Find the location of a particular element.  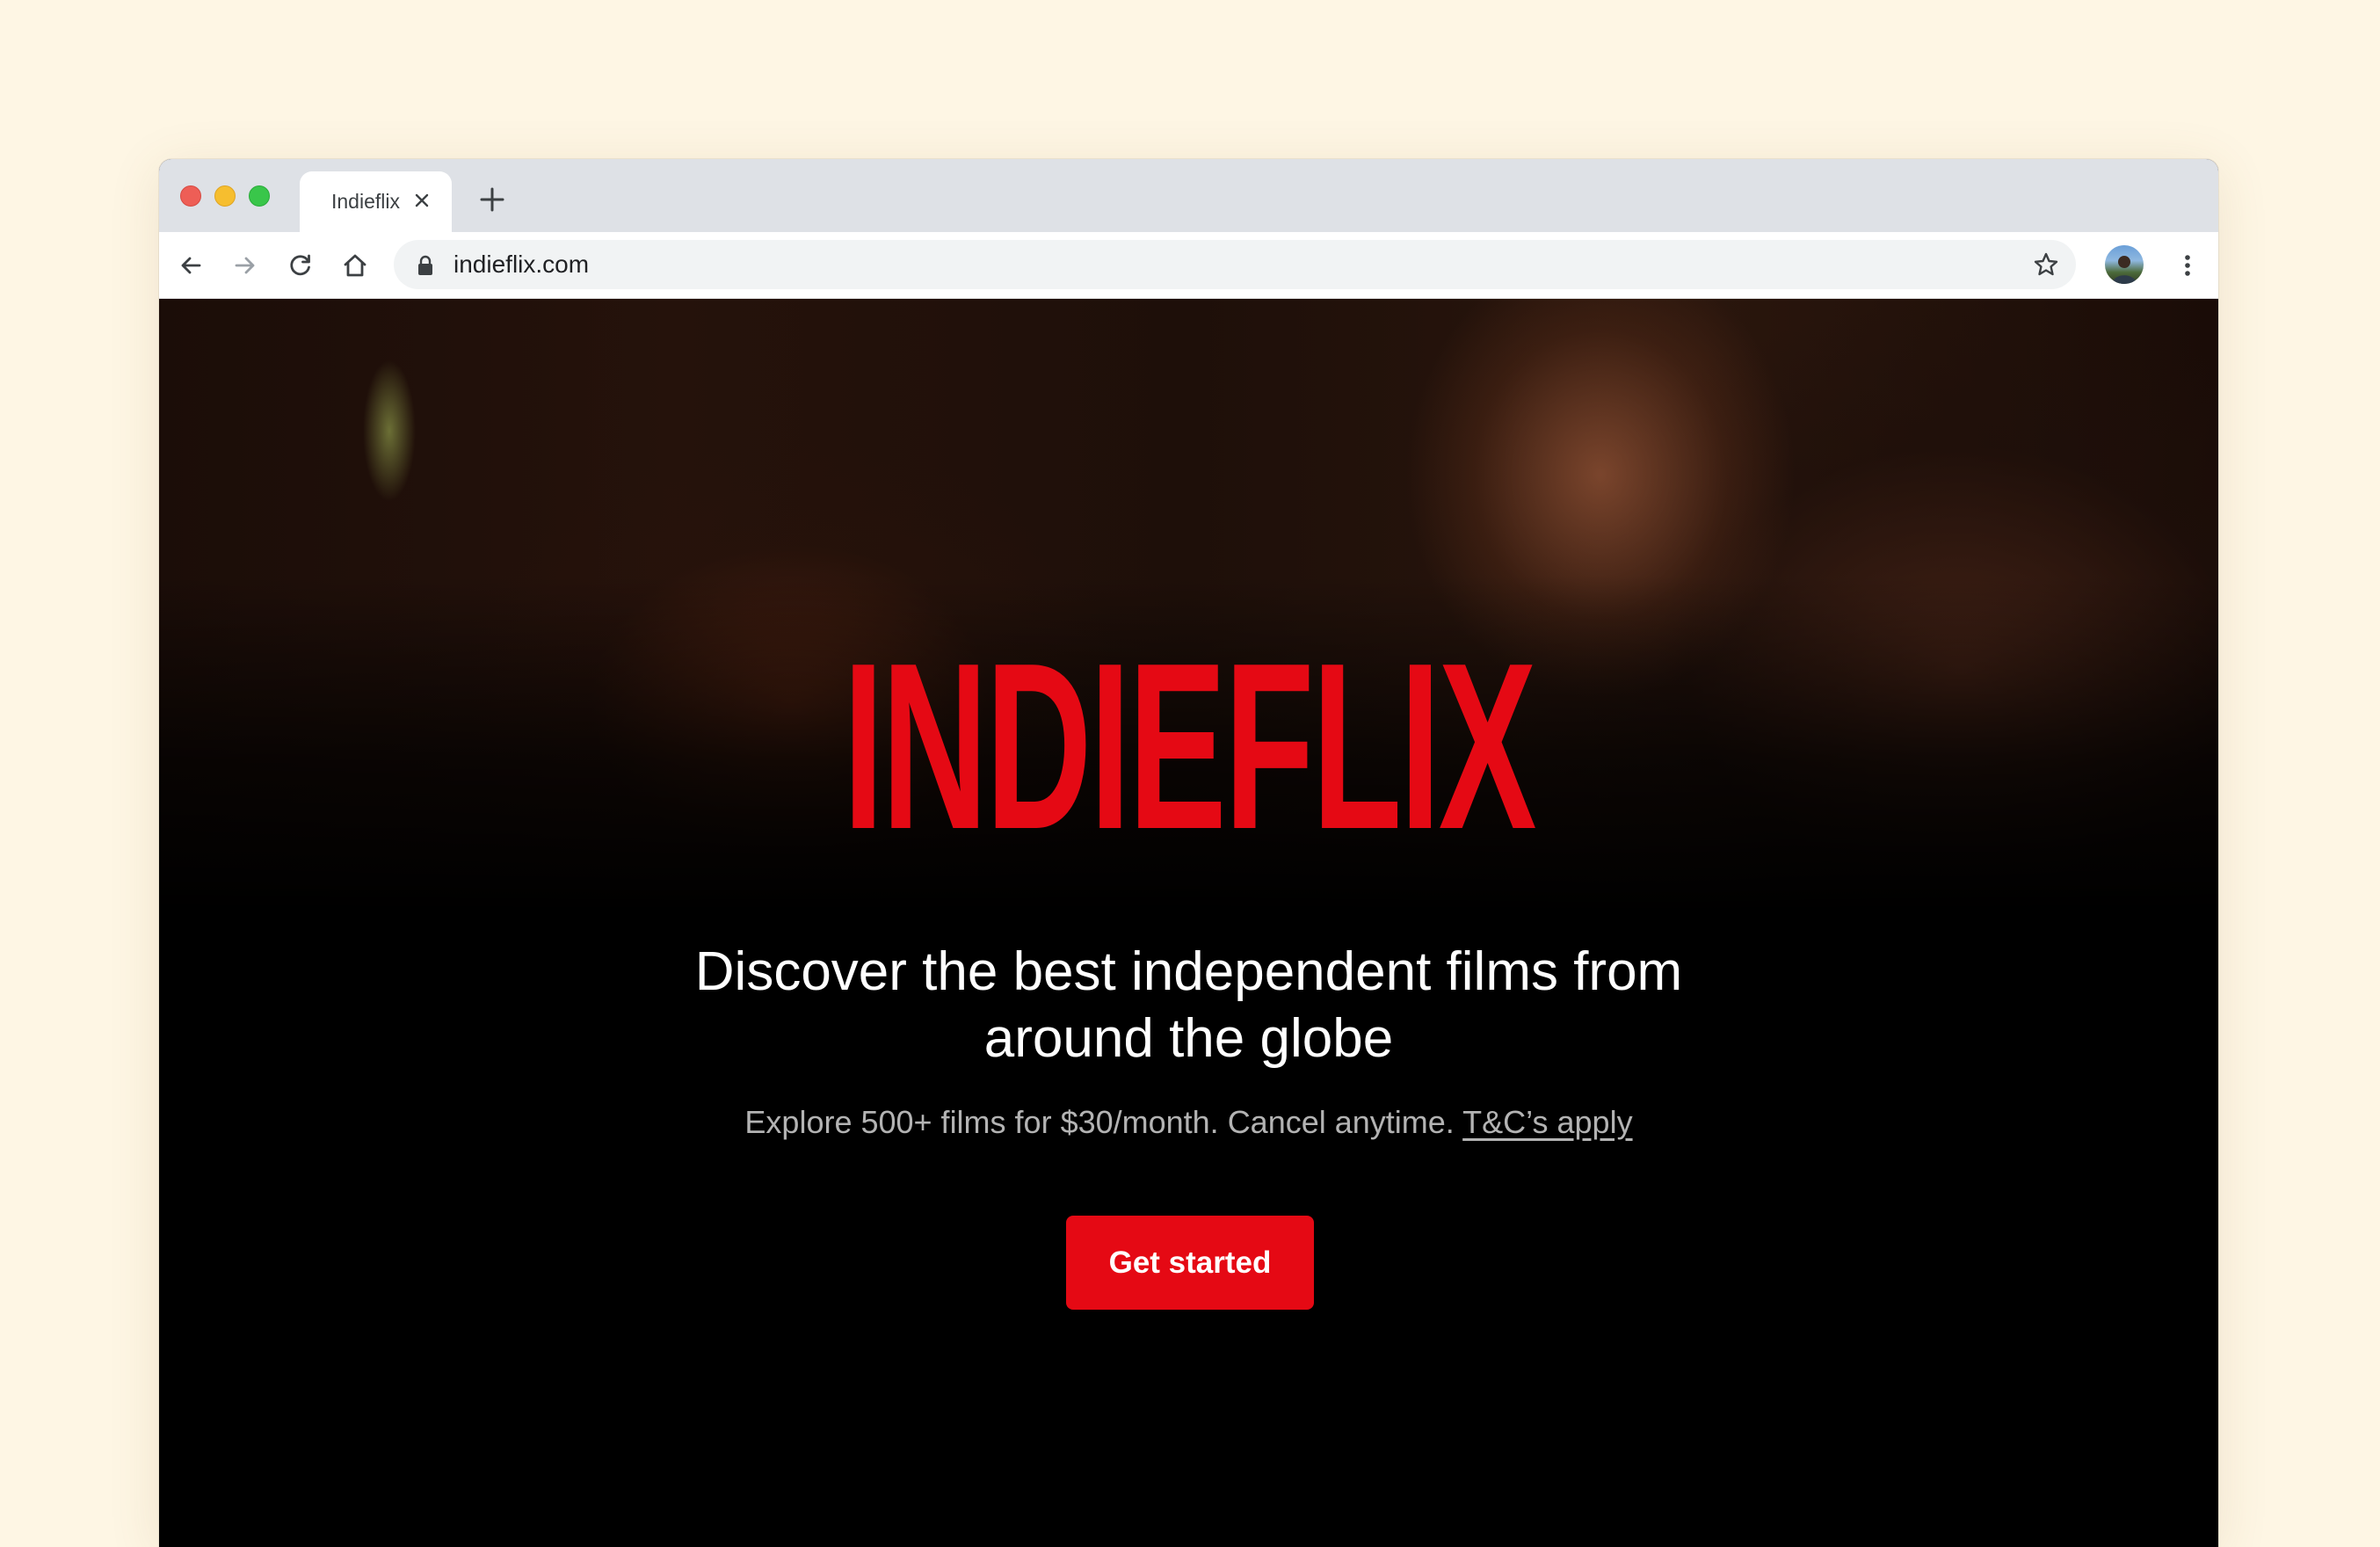

bookmark-star-icon is located at coordinates (2046, 265).